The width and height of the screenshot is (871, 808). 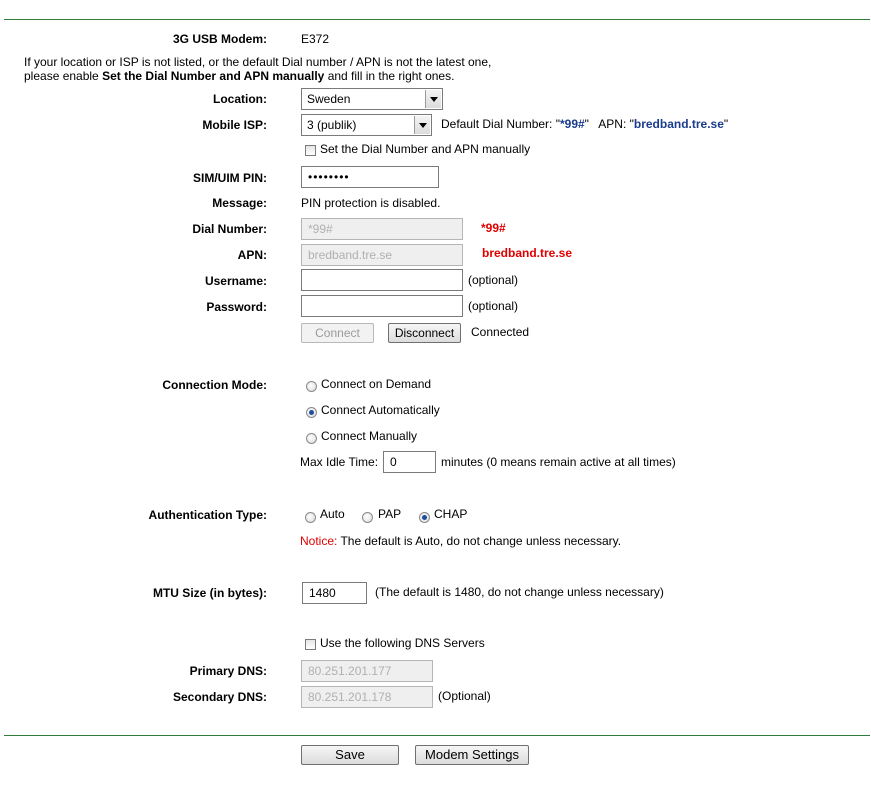 What do you see at coordinates (310, 150) in the screenshot?
I see `manual-dial-checkbox` at bounding box center [310, 150].